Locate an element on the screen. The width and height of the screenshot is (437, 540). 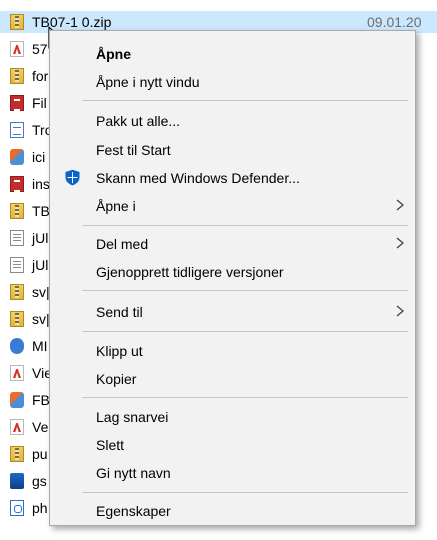
menu-item-label: Fest til Start is located at coordinates (133, 150).